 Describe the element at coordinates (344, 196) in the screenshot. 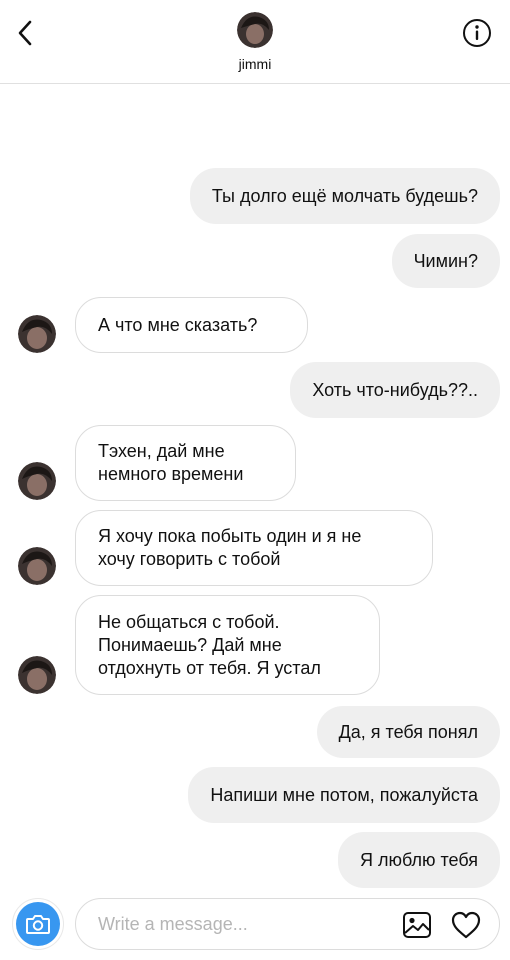

I see `outgoing-message-bubble: Ты долго ещё молчать будешь?` at that location.